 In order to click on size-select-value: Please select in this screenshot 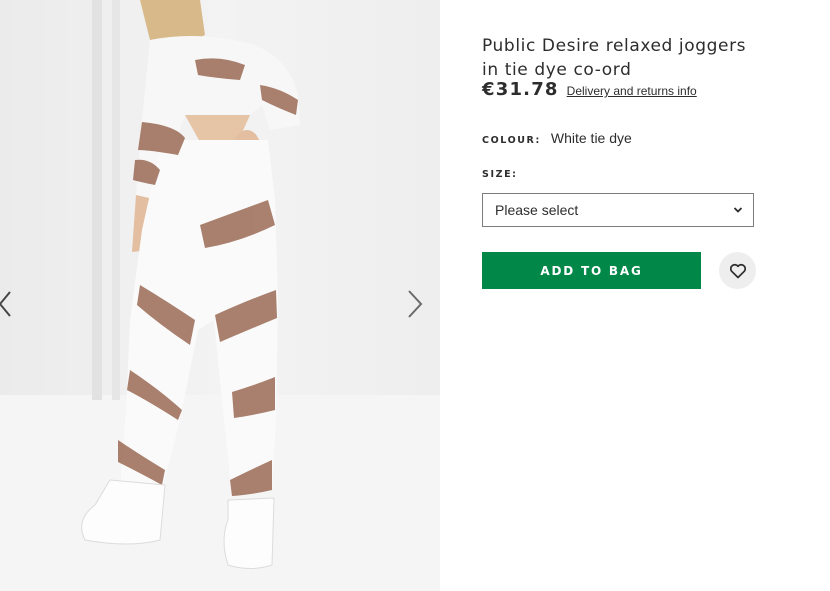, I will do `click(537, 210)`.